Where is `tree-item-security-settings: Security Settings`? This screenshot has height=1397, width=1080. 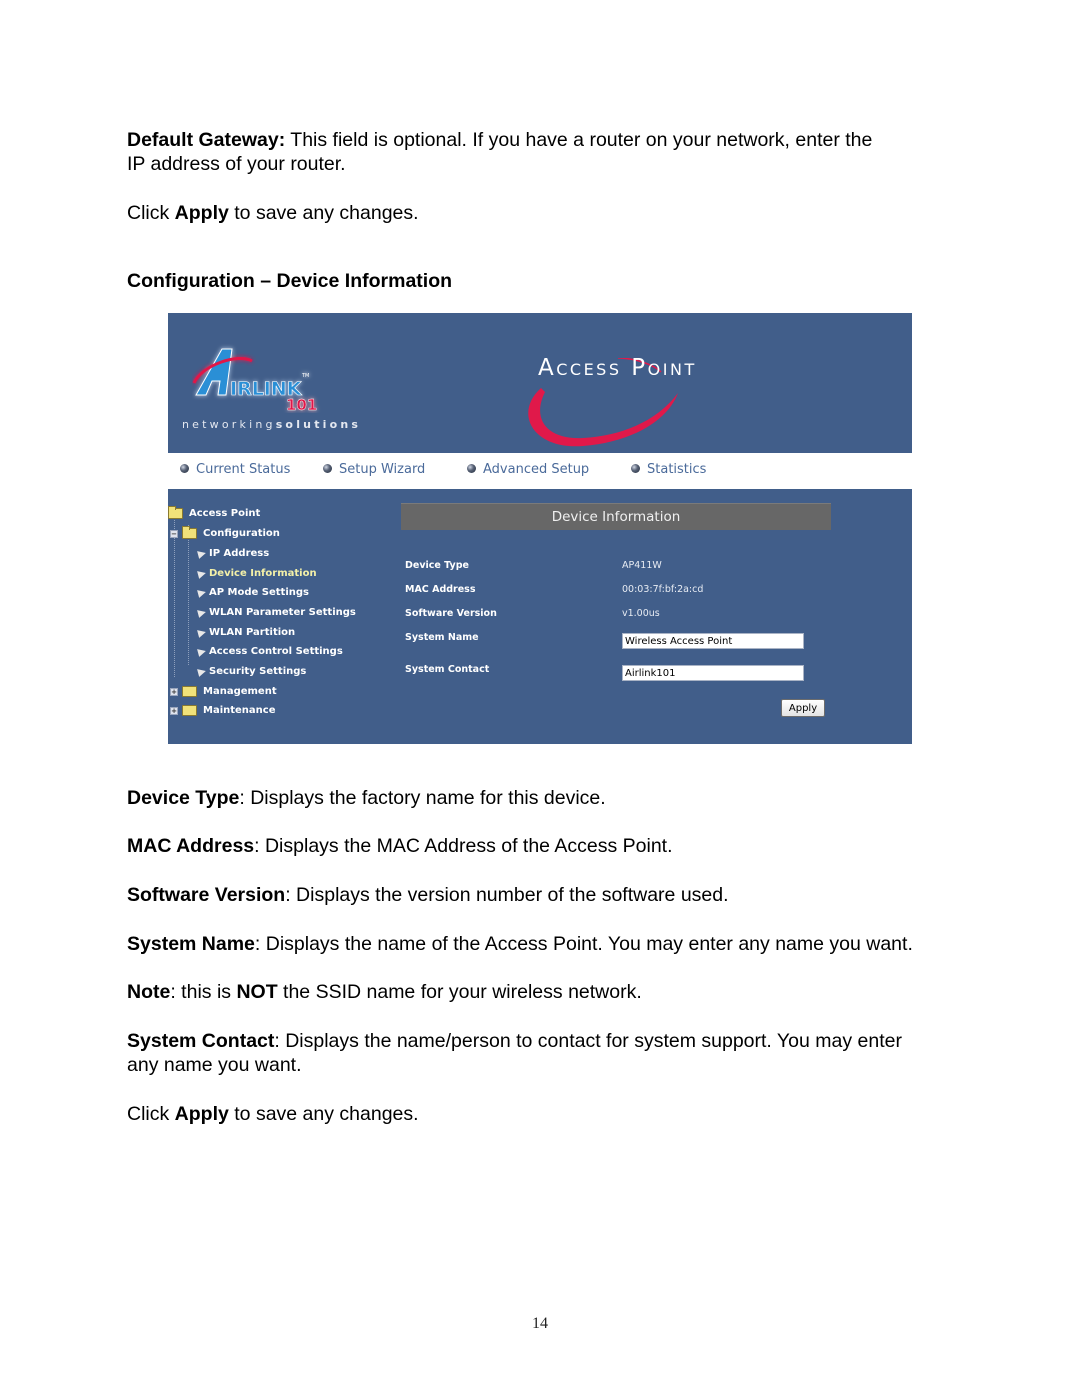 tree-item-security-settings: Security Settings is located at coordinates (252, 671).